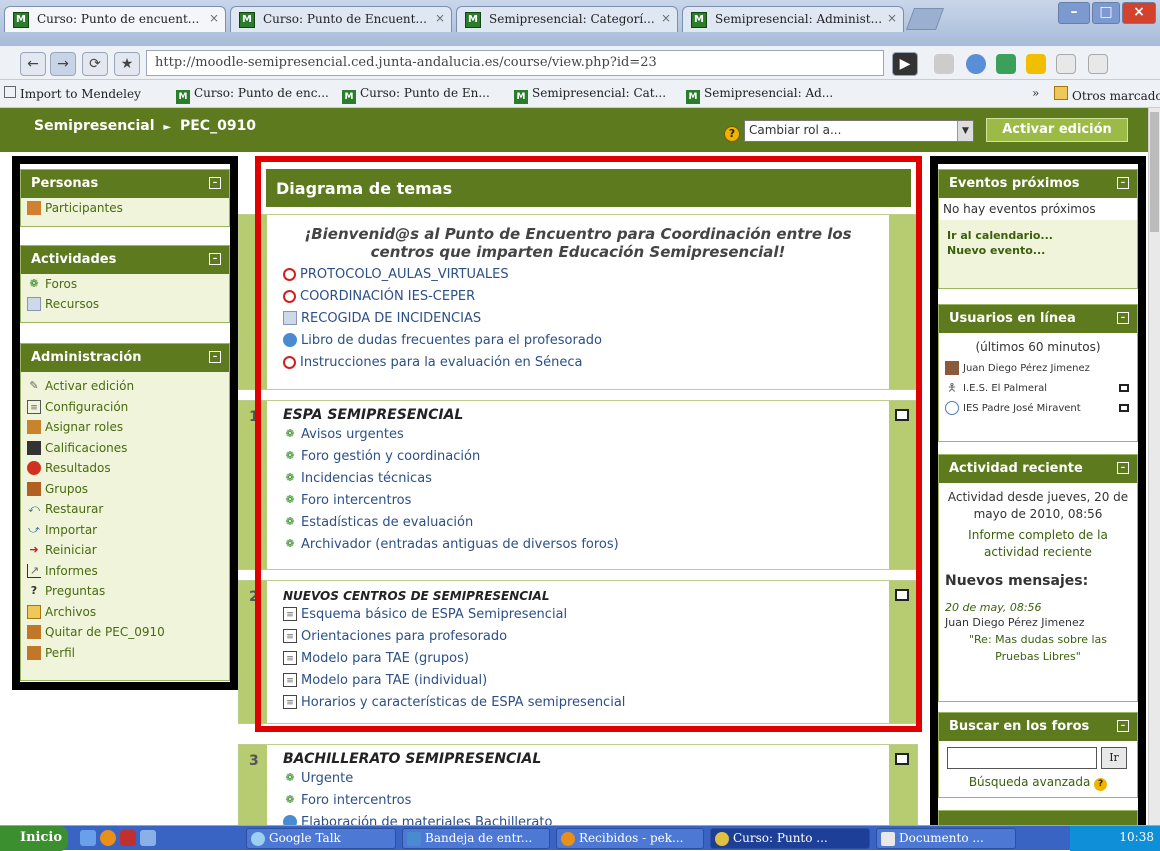 Image resolution: width=1160 pixels, height=851 pixels. I want to click on user-icon, so click(952, 408).